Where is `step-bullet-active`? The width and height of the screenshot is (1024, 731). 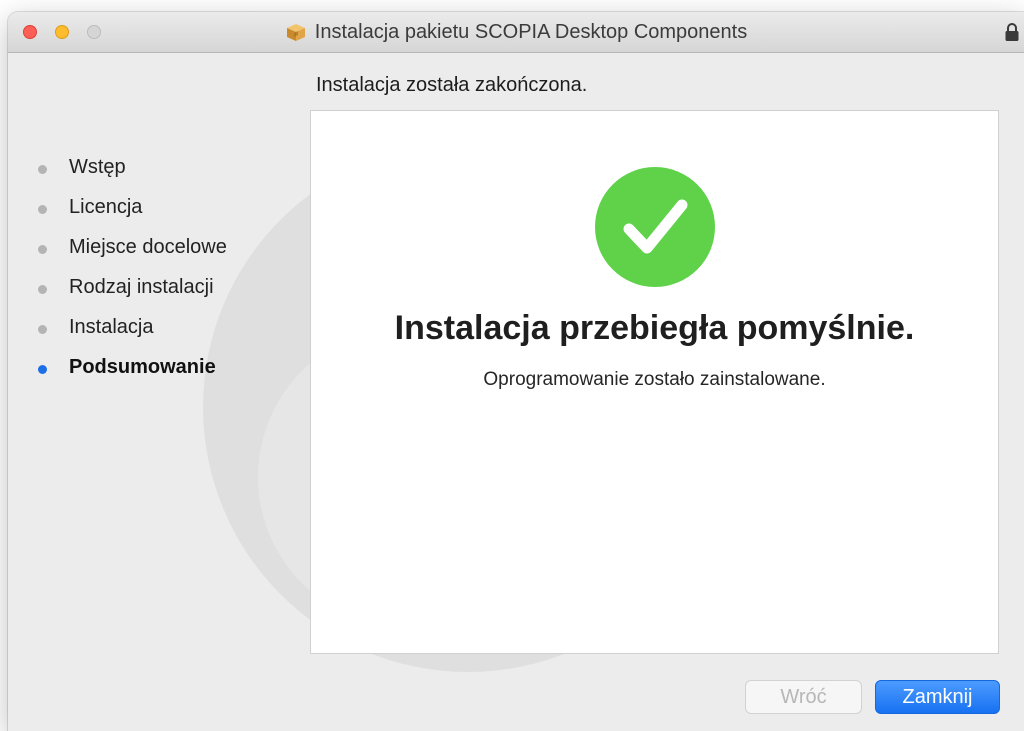 step-bullet-active is located at coordinates (42, 369).